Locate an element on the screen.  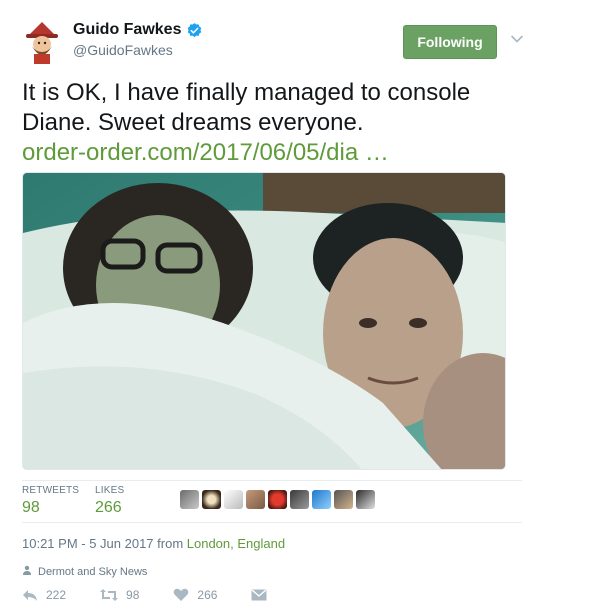
tweet-text-line-2: Diane. Sweet dreams everyone. is located at coordinates (193, 122).